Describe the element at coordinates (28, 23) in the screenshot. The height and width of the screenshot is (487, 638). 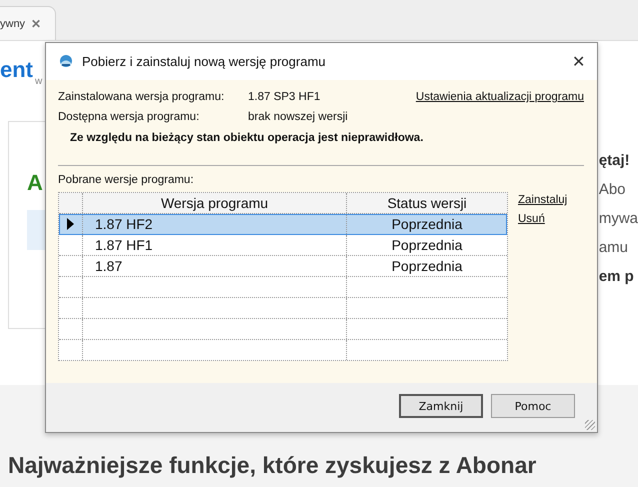
I see `browser-tab: ywny ✕` at that location.